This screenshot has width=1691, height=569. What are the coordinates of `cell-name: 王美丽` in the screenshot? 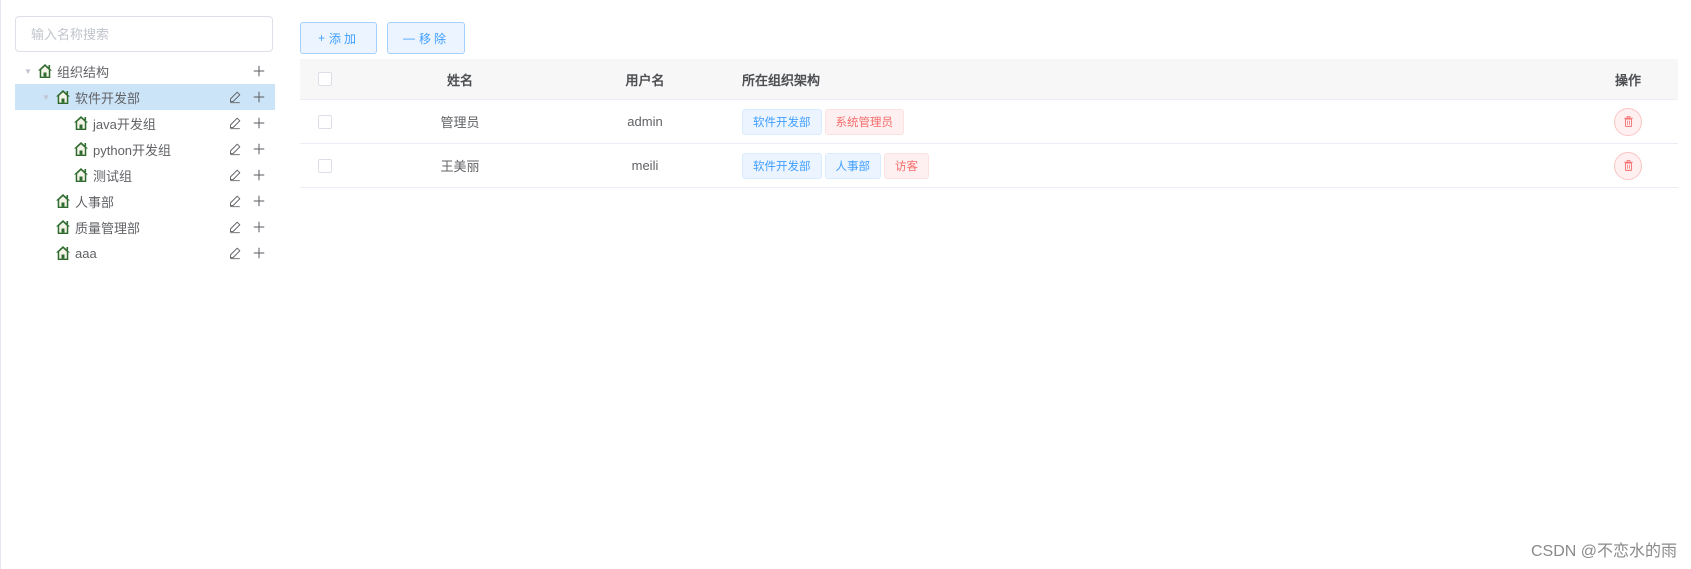 It's located at (460, 166).